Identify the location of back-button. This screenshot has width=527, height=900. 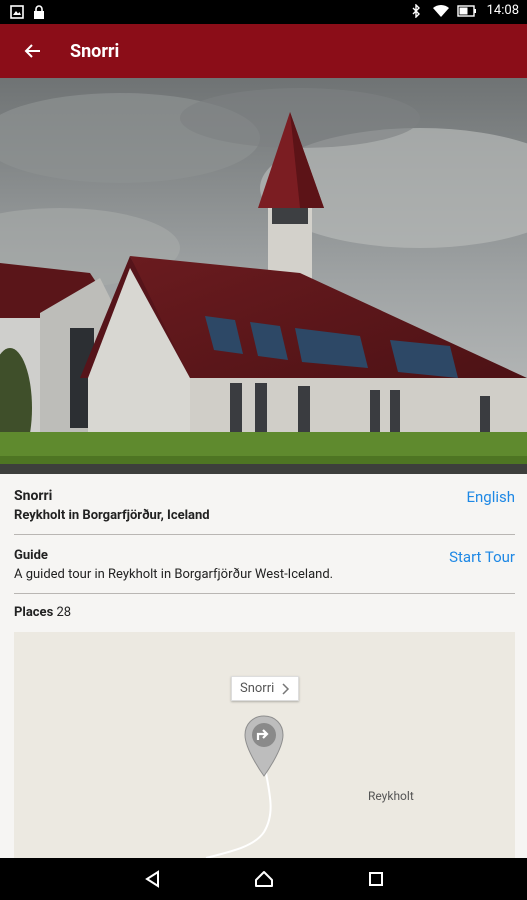
(32, 51).